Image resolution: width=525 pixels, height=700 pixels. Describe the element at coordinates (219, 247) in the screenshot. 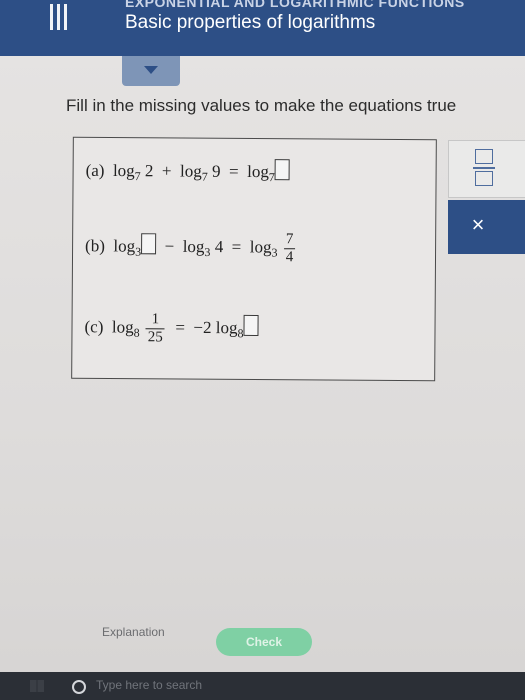

I see `arg-b2: 4` at that location.